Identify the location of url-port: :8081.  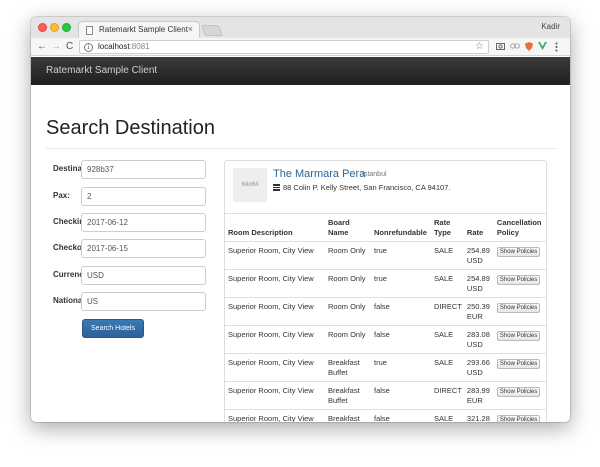
(139, 46).